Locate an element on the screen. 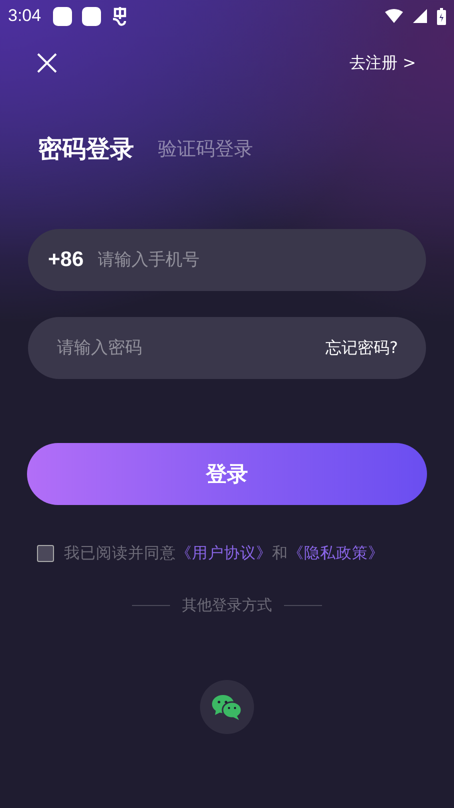  agreement-link: 《隐私政策》 is located at coordinates (336, 553).